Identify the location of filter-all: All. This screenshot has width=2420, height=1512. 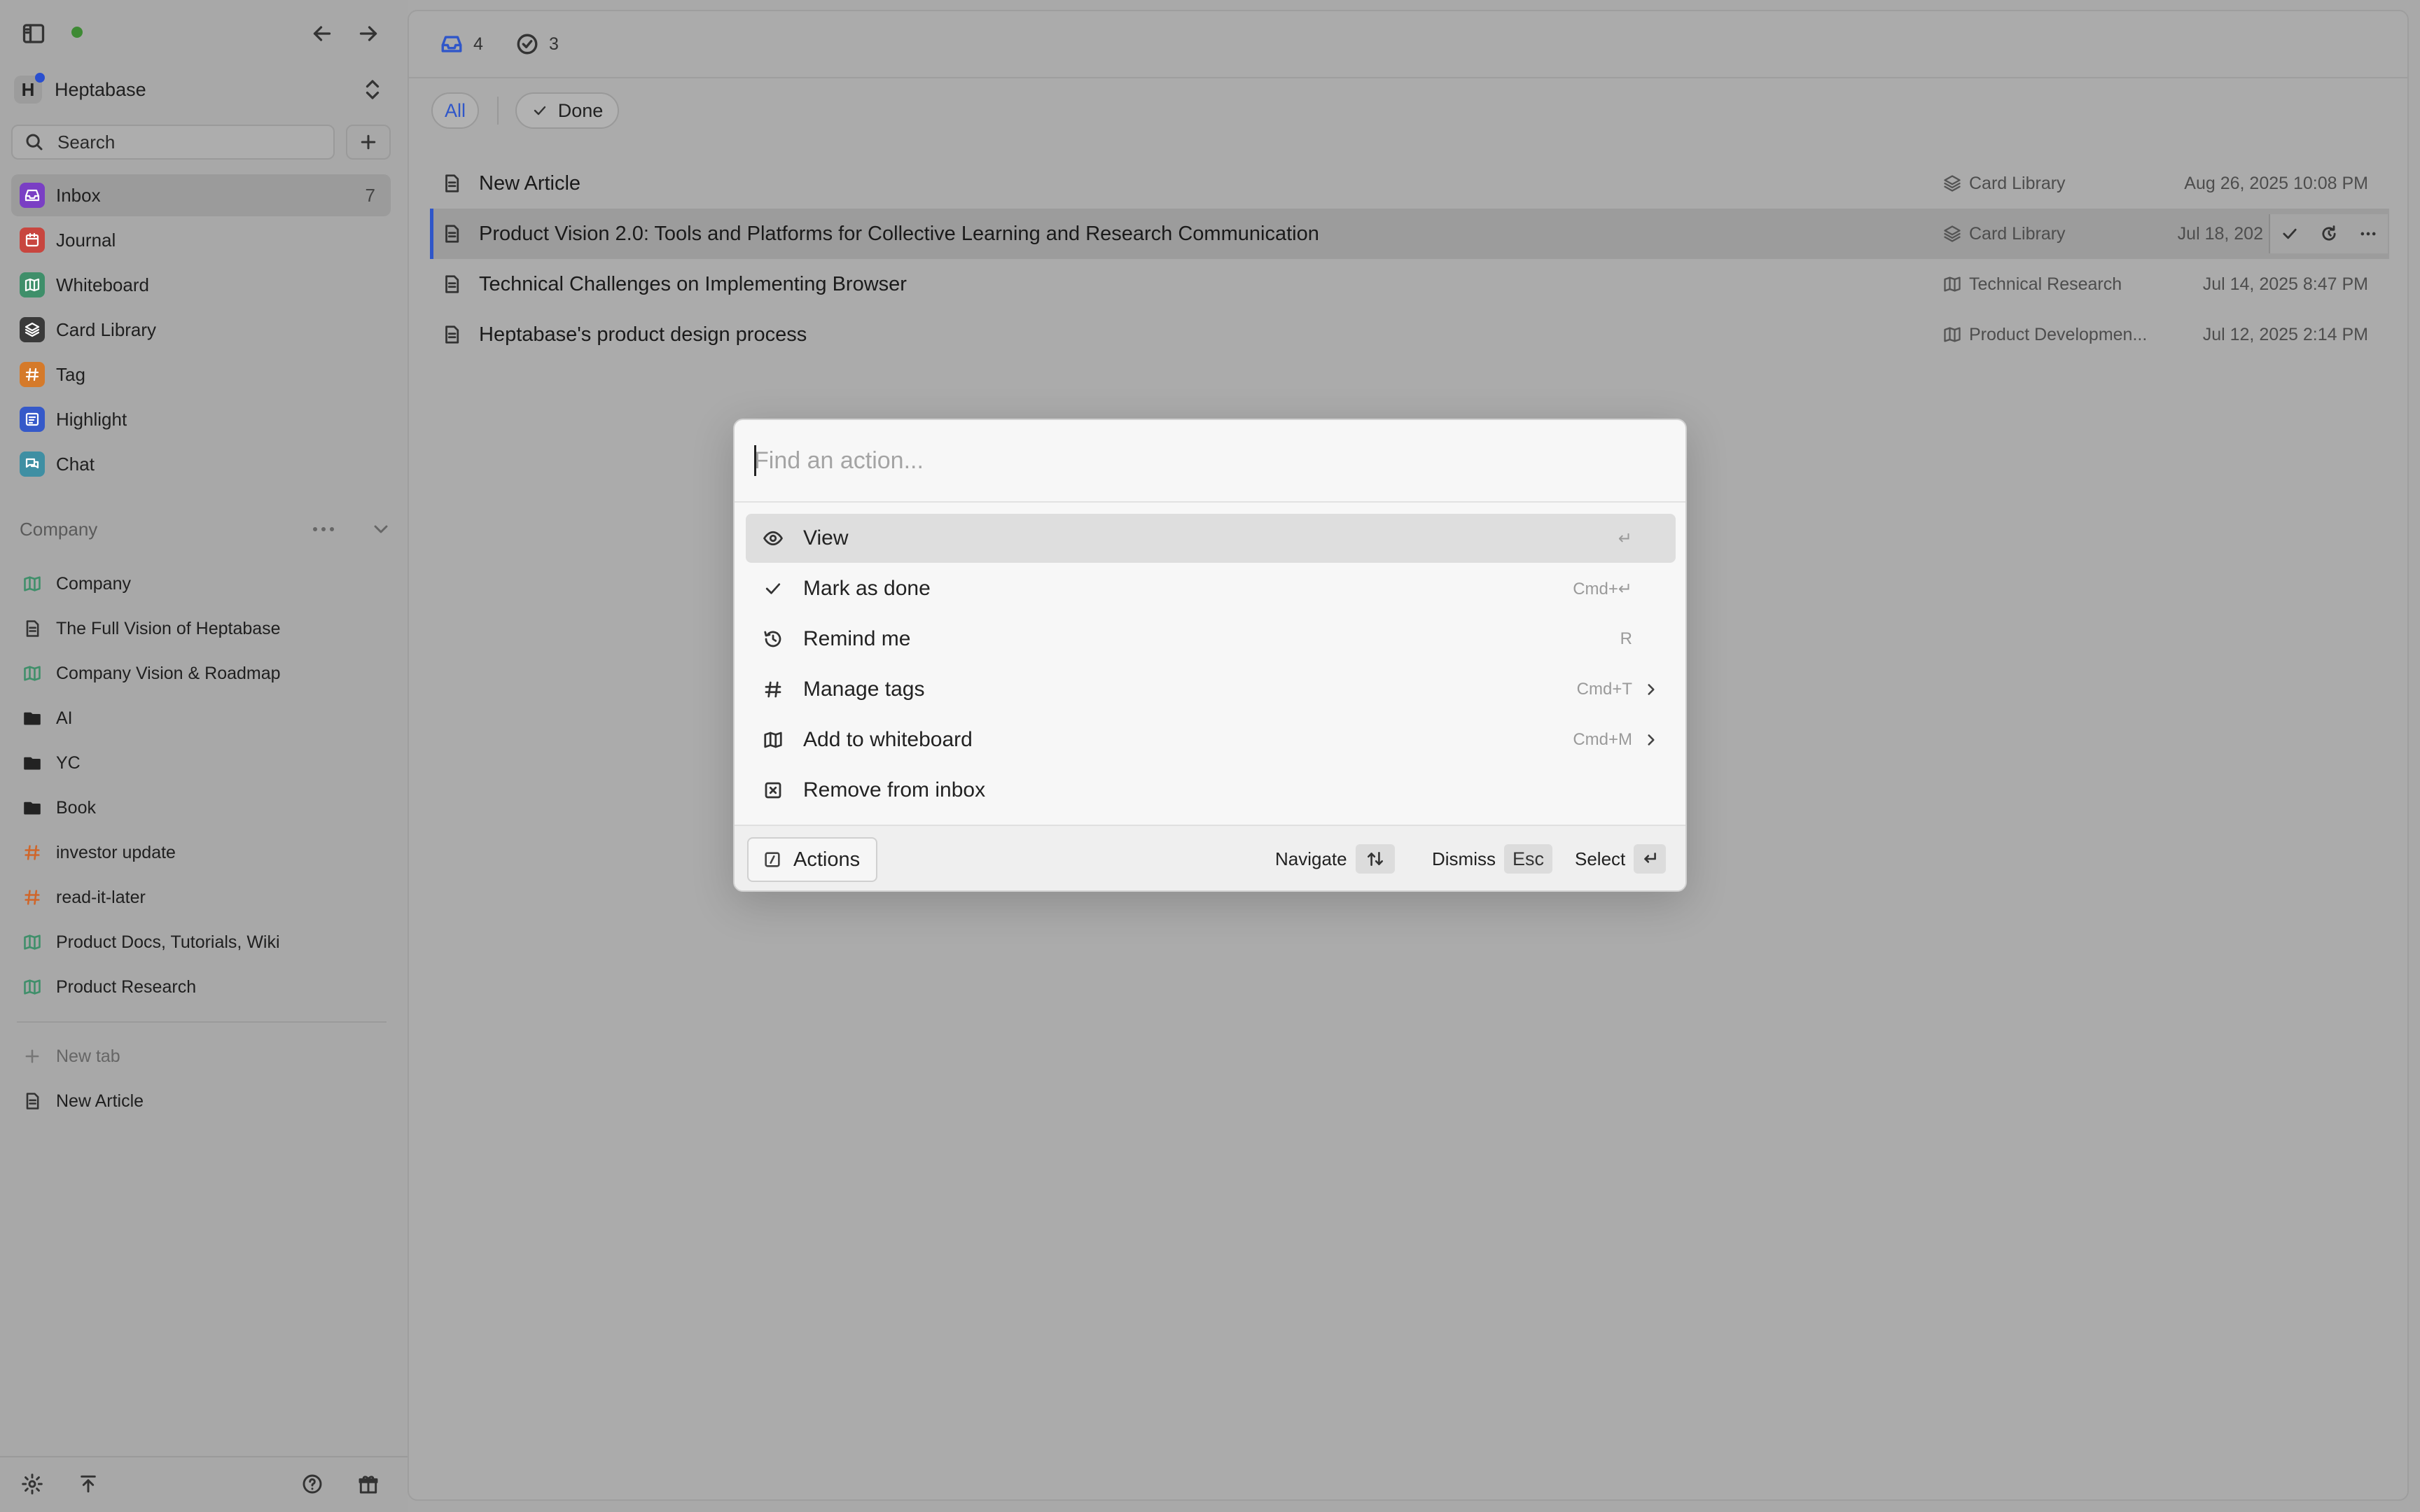
(455, 110).